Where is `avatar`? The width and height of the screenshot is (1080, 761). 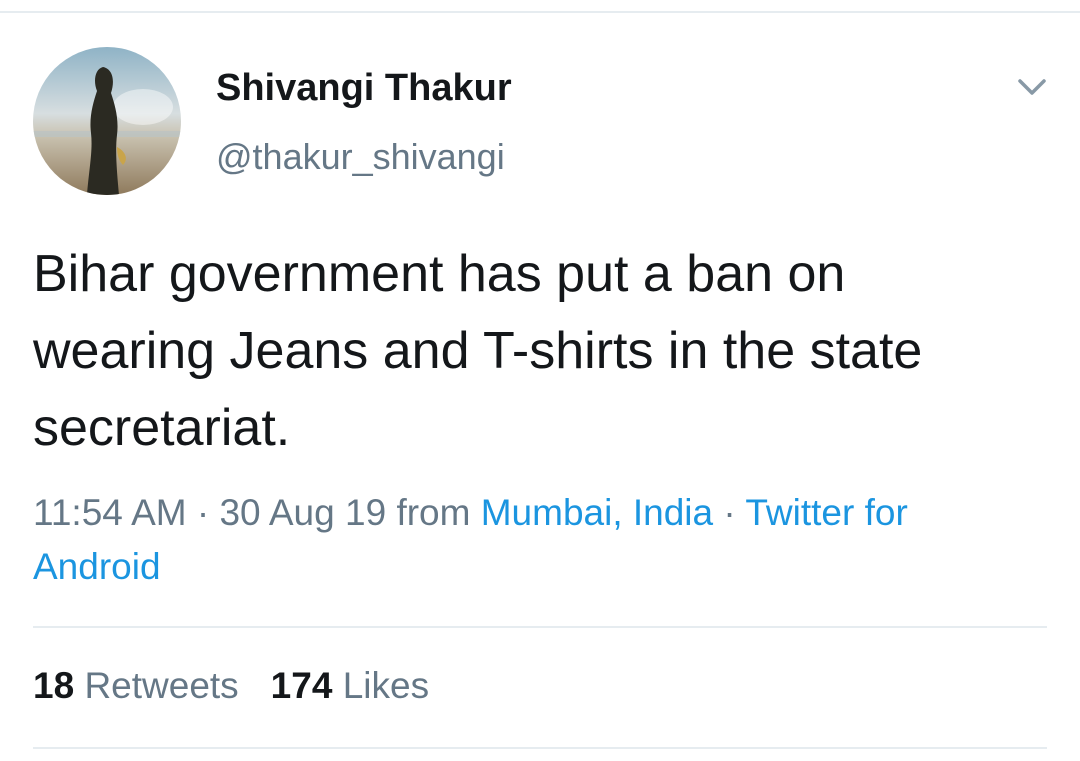 avatar is located at coordinates (107, 121).